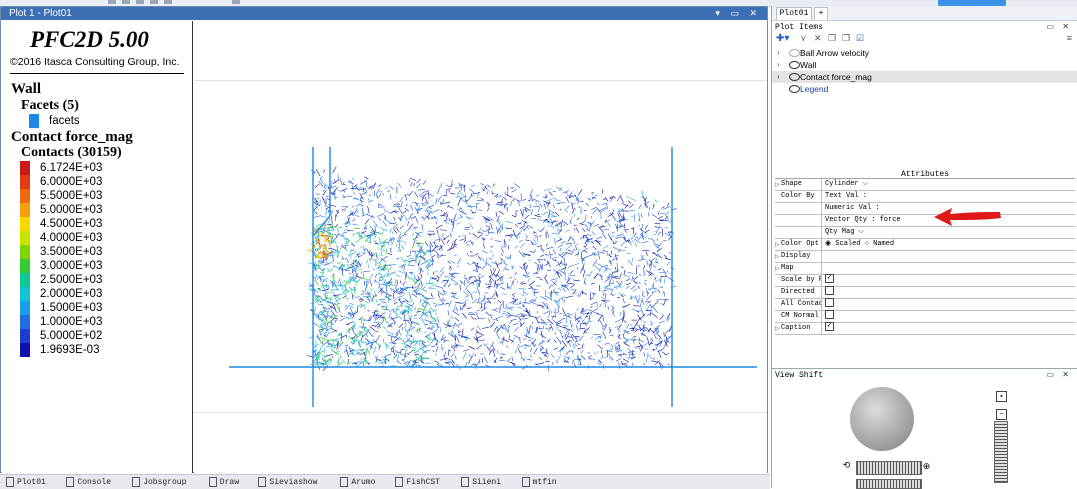 This screenshot has height=489, width=1077. I want to click on plot-item-label: Legend, so click(814, 89).